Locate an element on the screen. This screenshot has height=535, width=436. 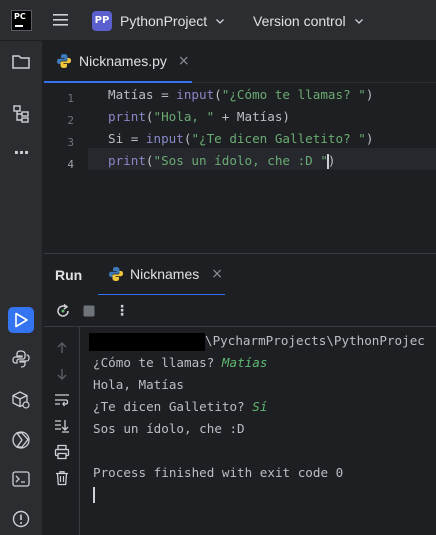
console-exit-line: Process finished with exit code 0 is located at coordinates (218, 472).